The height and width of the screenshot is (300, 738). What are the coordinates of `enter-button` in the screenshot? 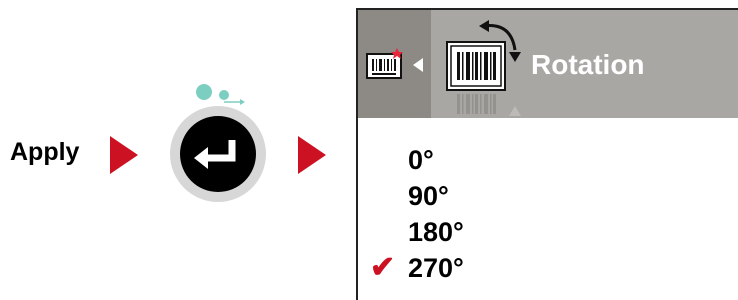 It's located at (218, 154).